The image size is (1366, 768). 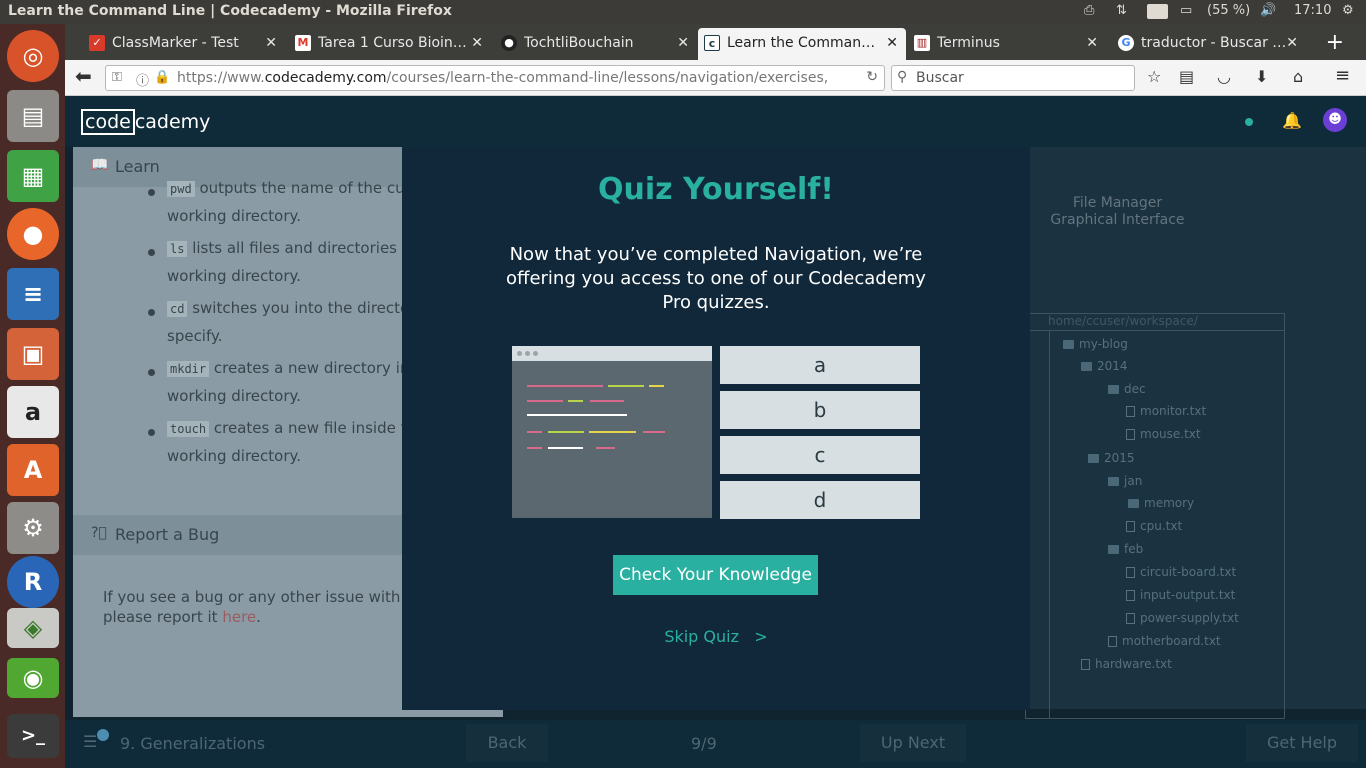 What do you see at coordinates (1007, 44) in the screenshot?
I see `tab-terminus: ▥ Terminus ✕` at bounding box center [1007, 44].